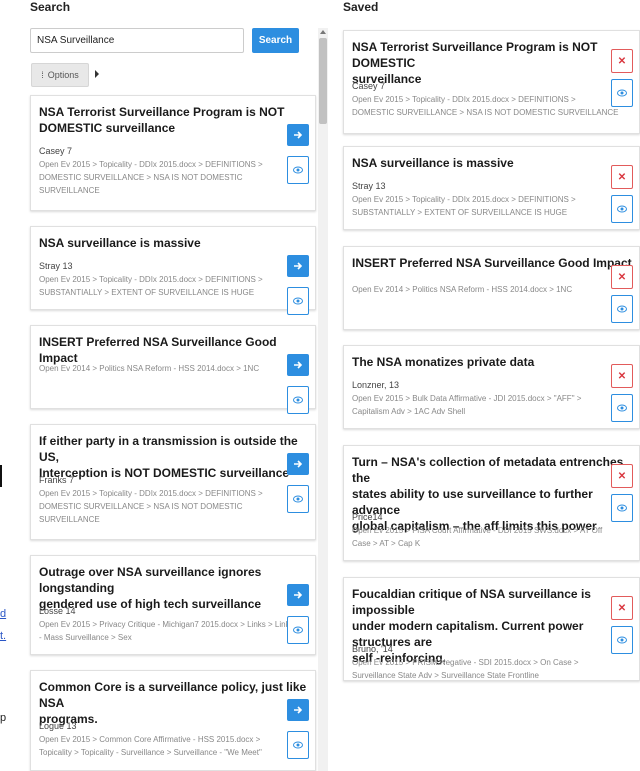 This screenshot has height=771, width=640. What do you see at coordinates (68, 719) in the screenshot?
I see `title-line: programs.` at bounding box center [68, 719].